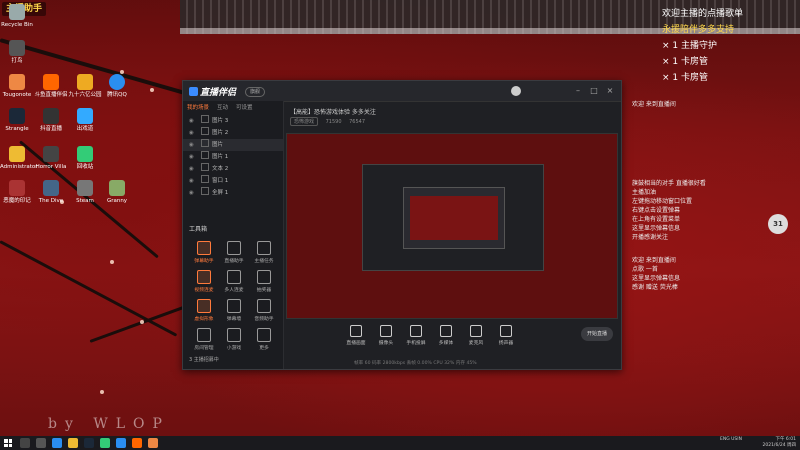 The width and height of the screenshot is (800, 450). What do you see at coordinates (89, 443) in the screenshot?
I see `steam-icon` at bounding box center [89, 443].